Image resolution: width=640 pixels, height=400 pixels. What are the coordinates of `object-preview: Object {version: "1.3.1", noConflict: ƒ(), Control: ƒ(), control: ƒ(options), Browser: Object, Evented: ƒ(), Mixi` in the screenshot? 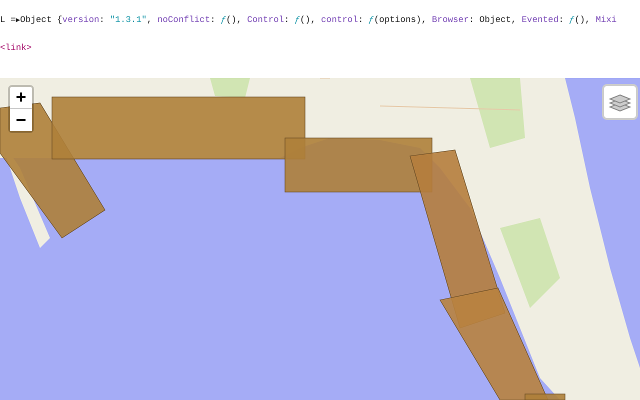 It's located at (318, 21).